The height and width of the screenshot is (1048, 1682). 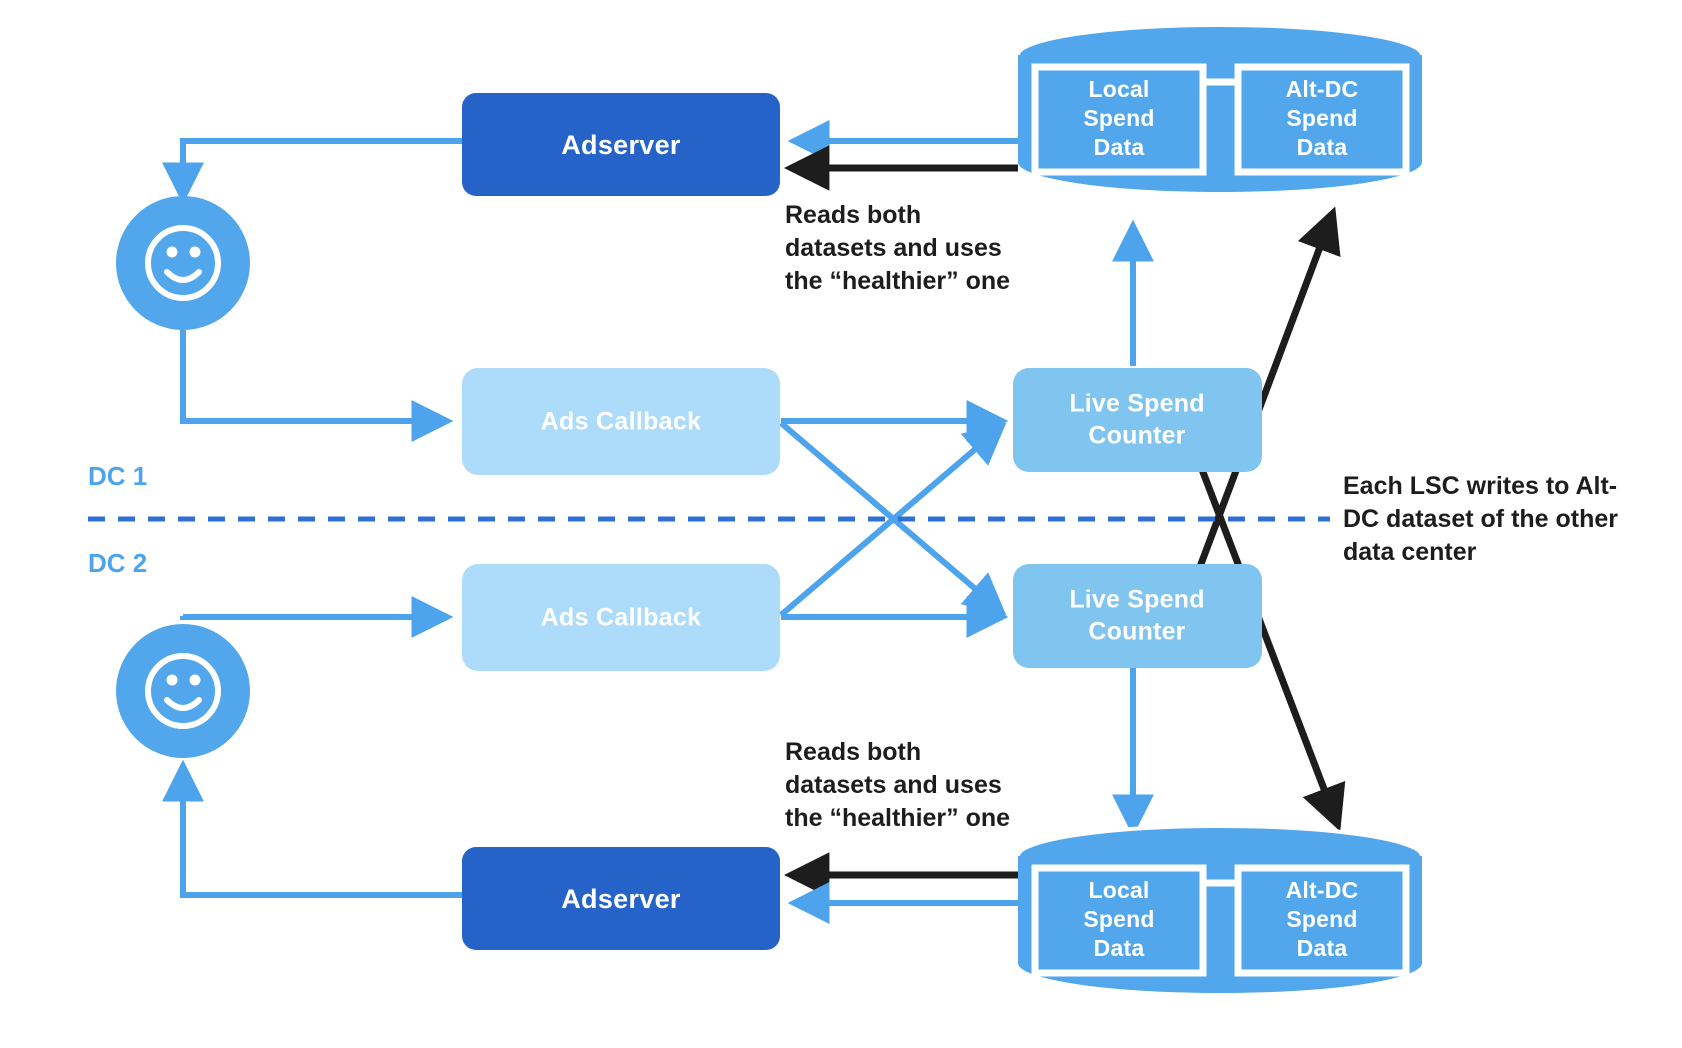 What do you see at coordinates (893, 785) in the screenshot?
I see `annotation-reads-both-bottom-line2: datasets and uses` at bounding box center [893, 785].